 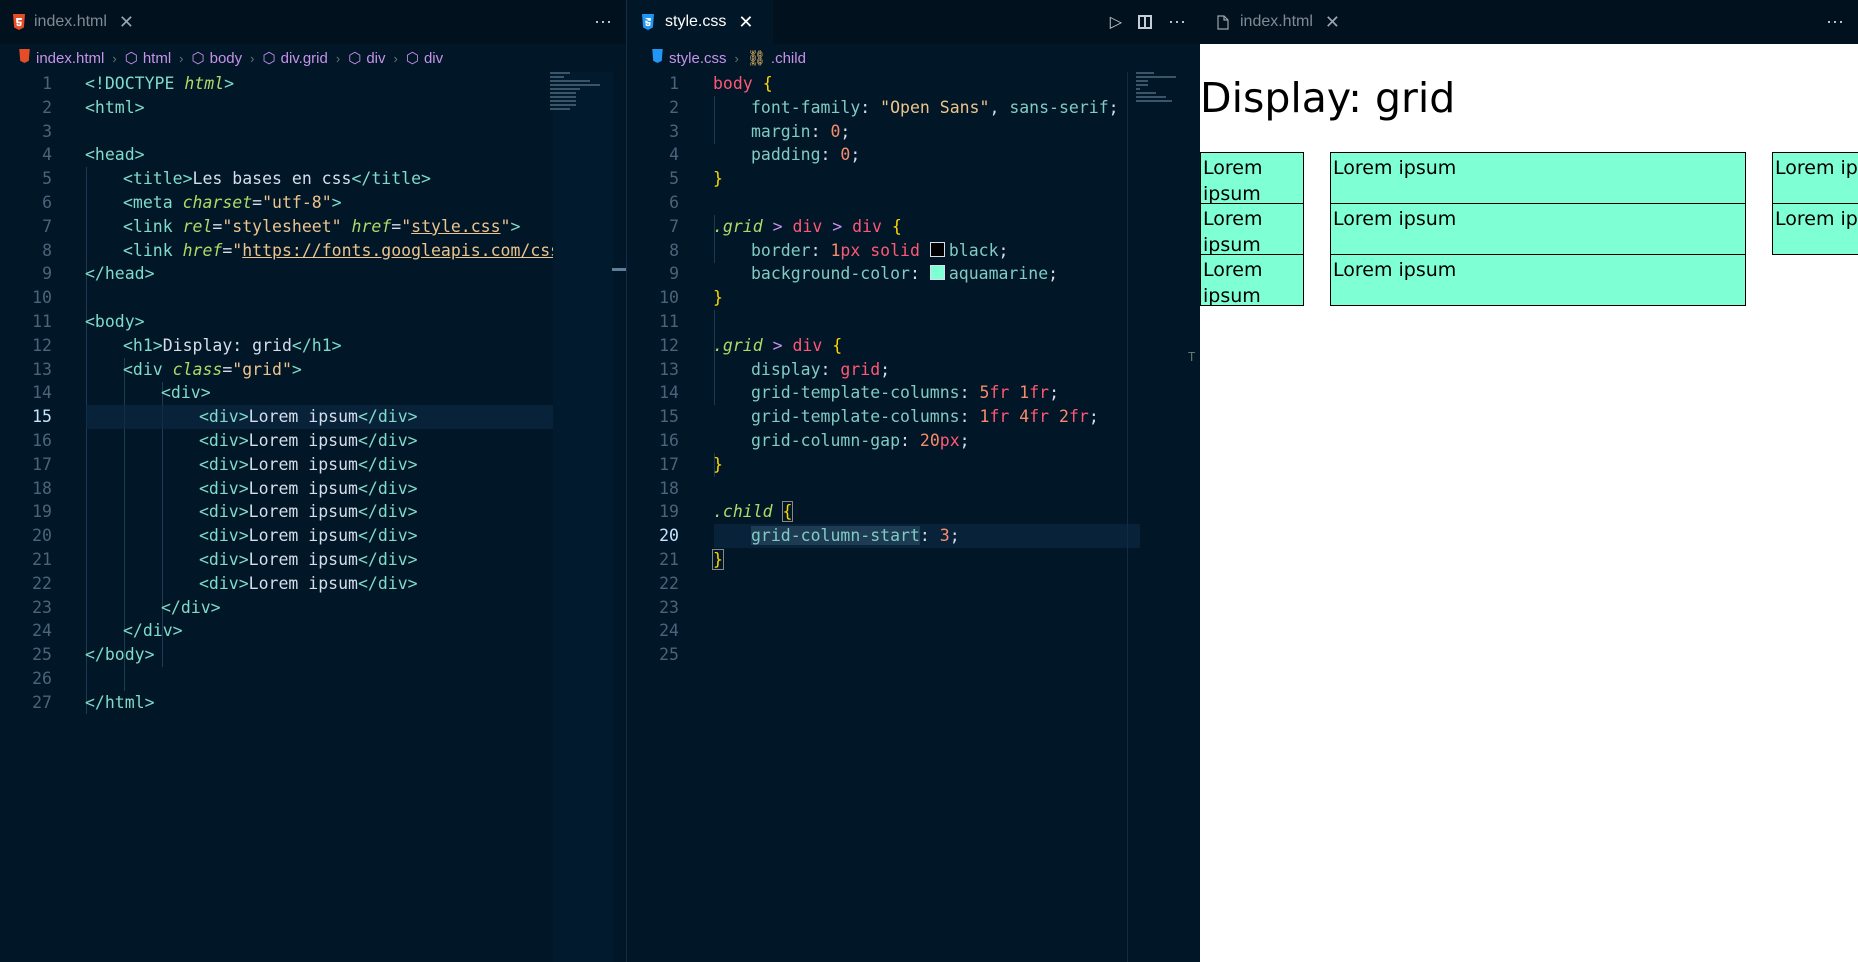 I want to click on line-number: 27, so click(x=42, y=702).